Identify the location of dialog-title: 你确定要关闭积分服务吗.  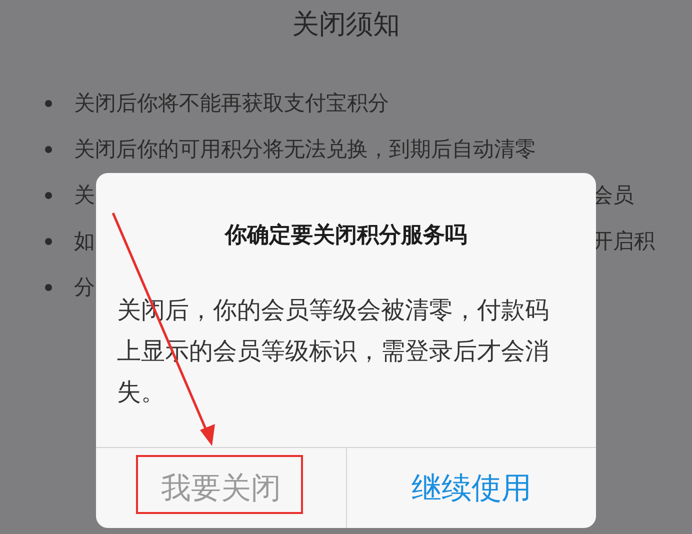
(345, 236).